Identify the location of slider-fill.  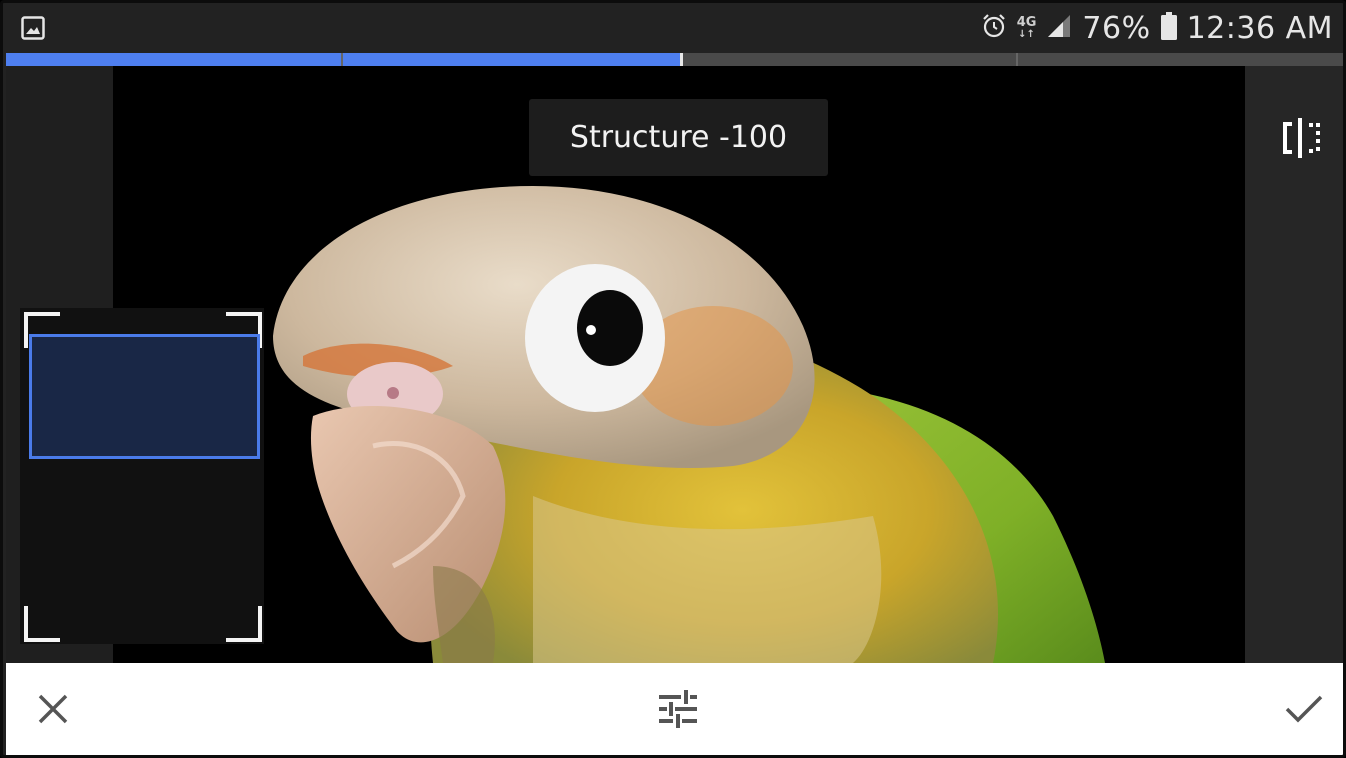
(343, 59).